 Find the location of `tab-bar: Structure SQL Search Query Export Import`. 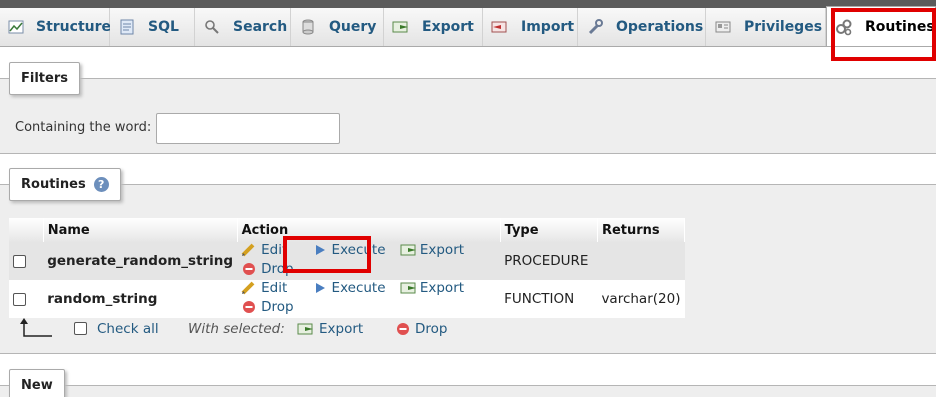

tab-bar: Structure SQL Search Query Export Import is located at coordinates (468, 26).